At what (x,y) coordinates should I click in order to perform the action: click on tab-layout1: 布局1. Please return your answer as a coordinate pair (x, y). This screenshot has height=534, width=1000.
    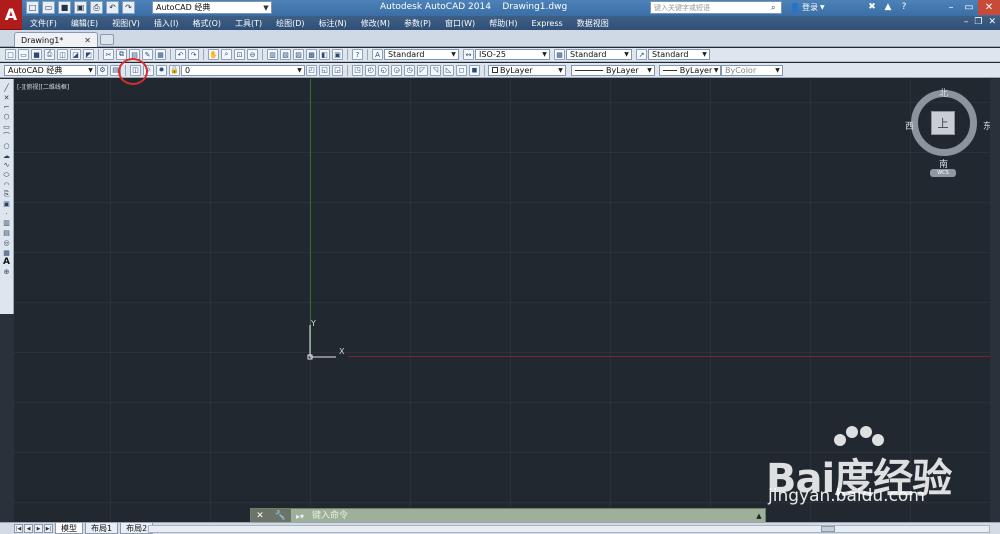
    Looking at the image, I should click on (102, 528).